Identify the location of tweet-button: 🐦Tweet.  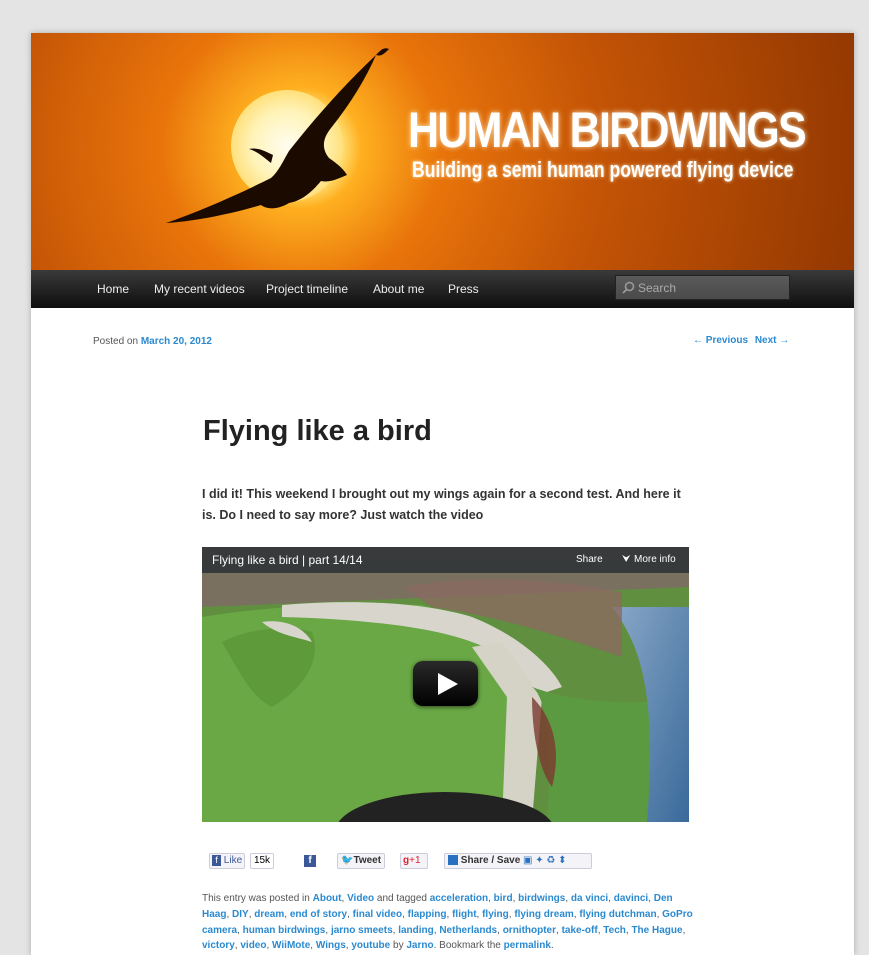
(361, 861).